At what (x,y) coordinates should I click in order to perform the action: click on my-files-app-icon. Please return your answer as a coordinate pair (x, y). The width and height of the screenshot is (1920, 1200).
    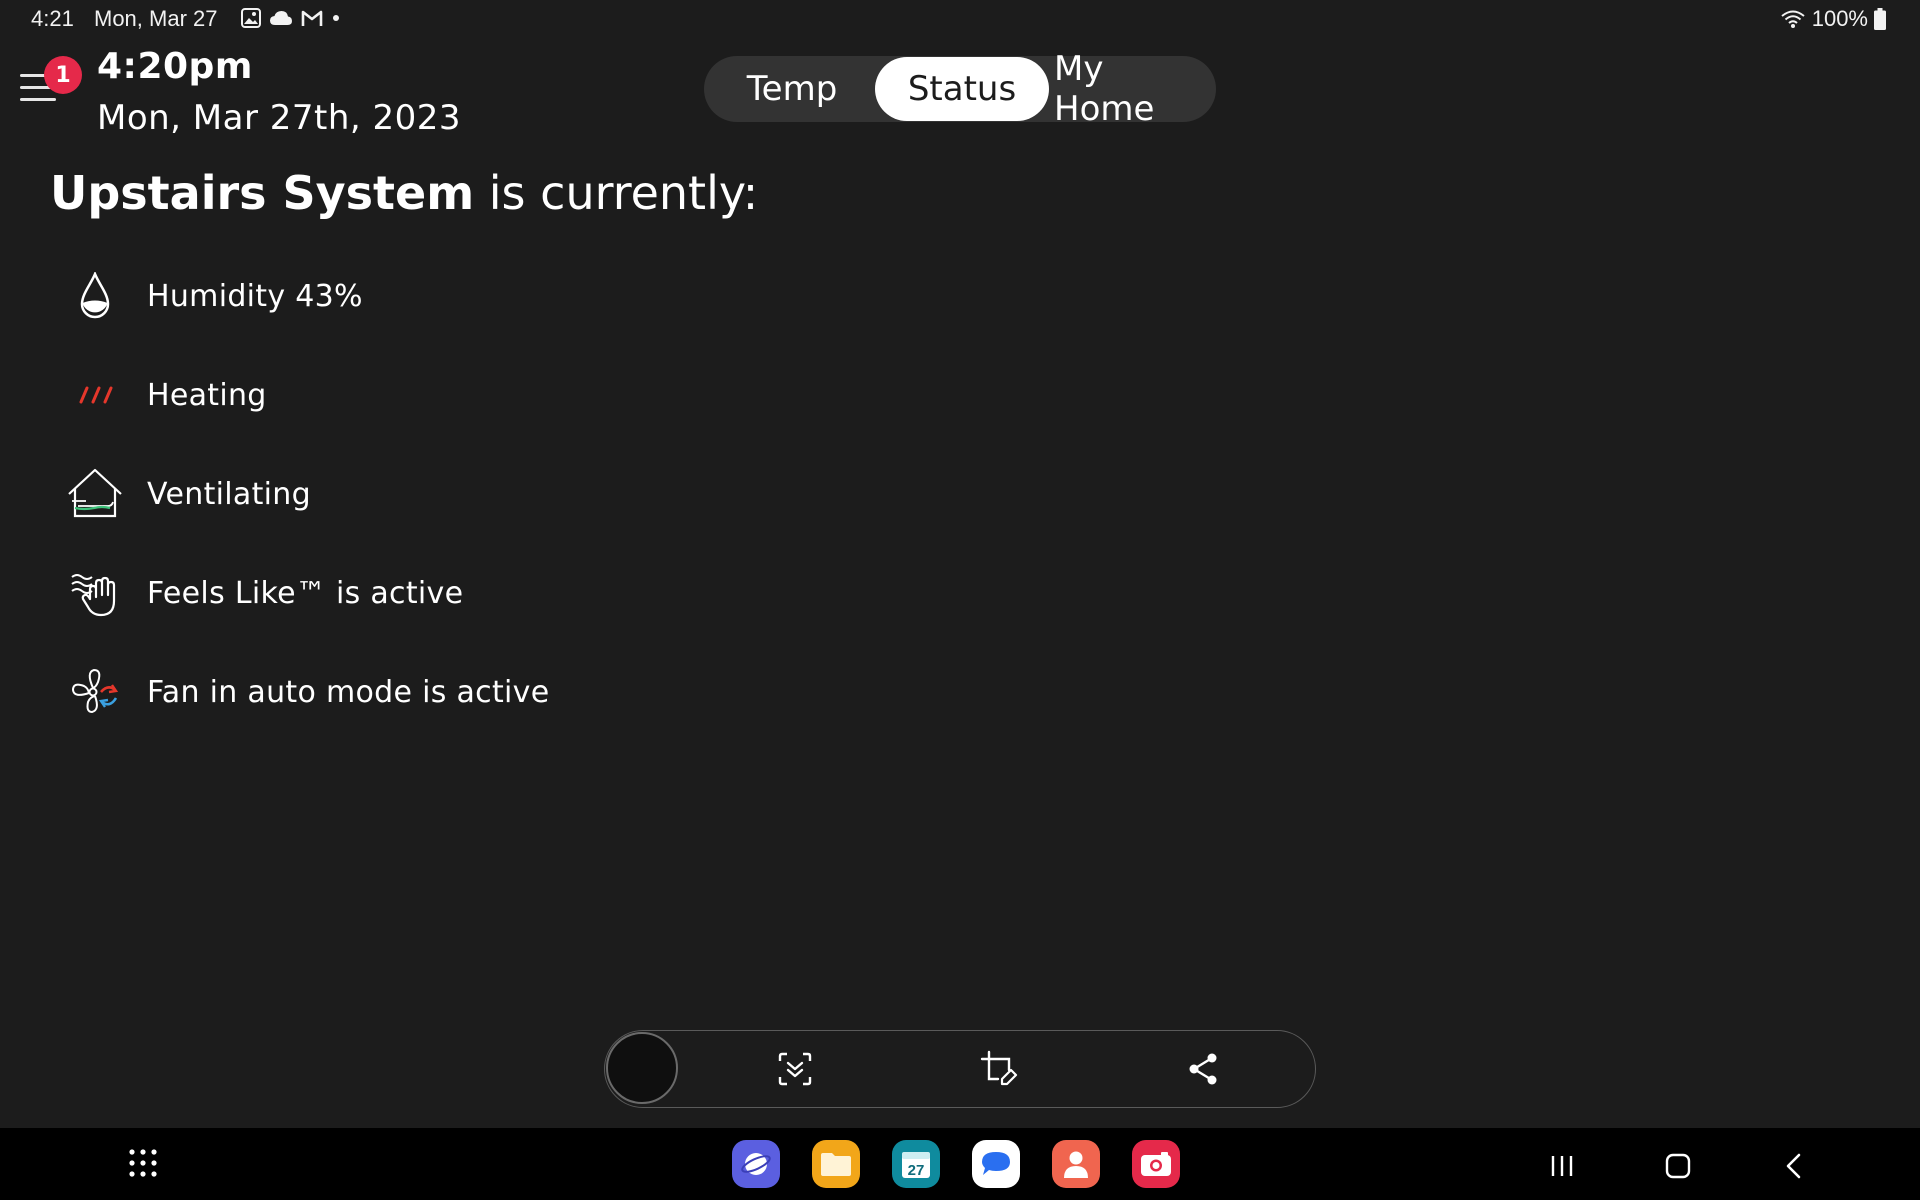
    Looking at the image, I should click on (836, 1164).